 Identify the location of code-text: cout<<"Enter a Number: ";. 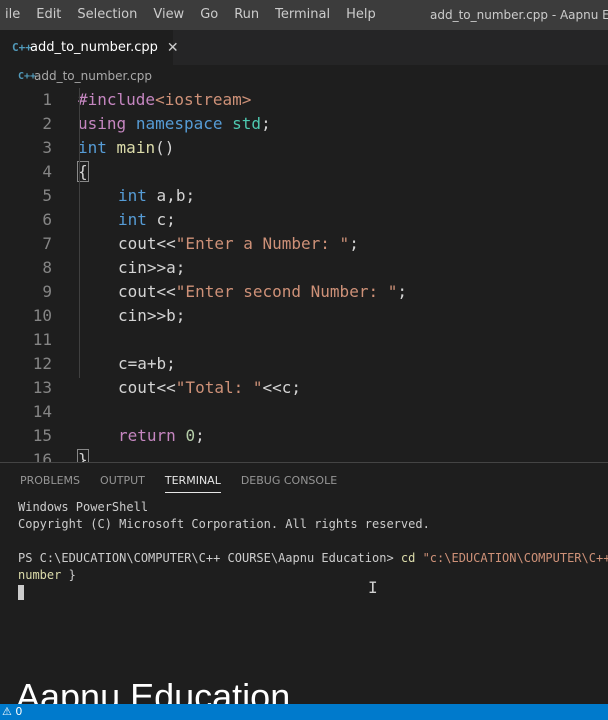
(238, 243).